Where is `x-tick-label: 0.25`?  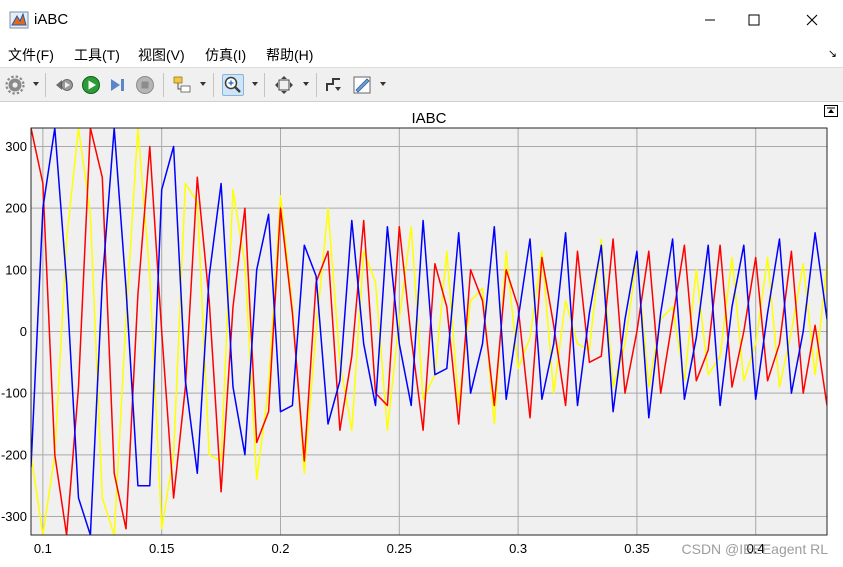 x-tick-label: 0.25 is located at coordinates (399, 548).